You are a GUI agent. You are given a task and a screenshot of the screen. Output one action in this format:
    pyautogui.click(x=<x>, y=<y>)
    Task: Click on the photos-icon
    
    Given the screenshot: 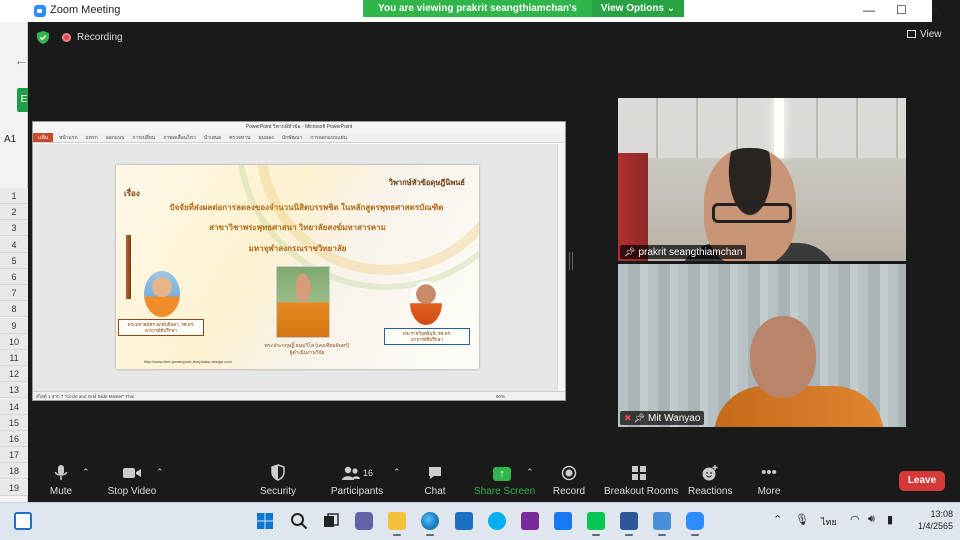 What is the action you would take?
    pyautogui.click(x=662, y=524)
    